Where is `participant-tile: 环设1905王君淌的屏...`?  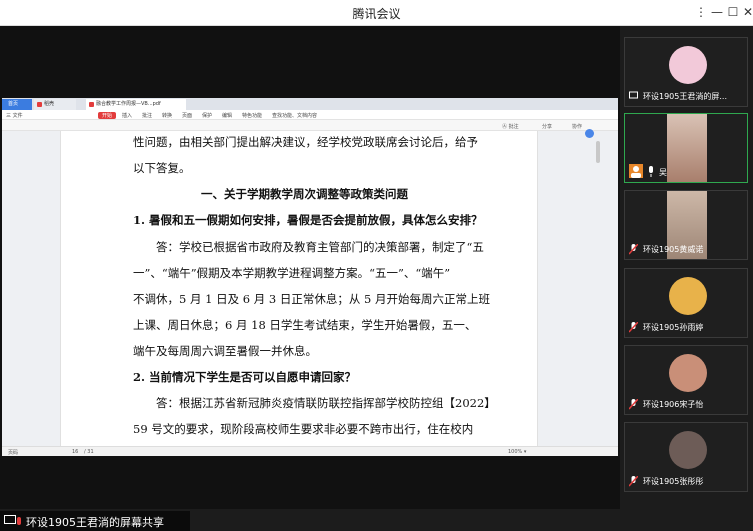
participant-tile: 环设1905王君淌的屏... is located at coordinates (686, 72).